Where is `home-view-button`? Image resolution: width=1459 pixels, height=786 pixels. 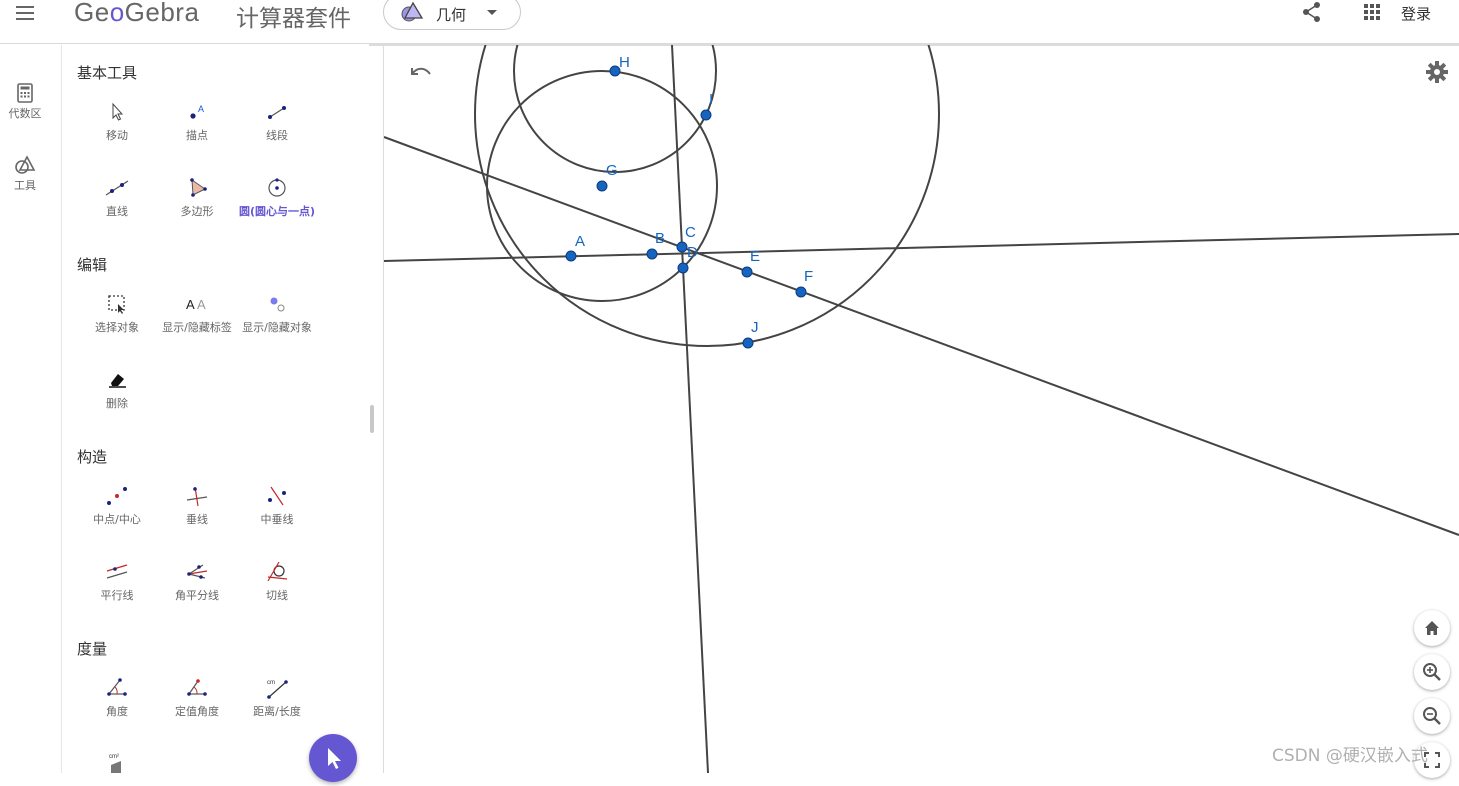 home-view-button is located at coordinates (1432, 628).